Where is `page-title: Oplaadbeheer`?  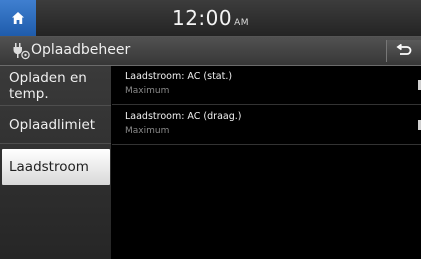
page-title: Oplaadbeheer is located at coordinates (81, 50).